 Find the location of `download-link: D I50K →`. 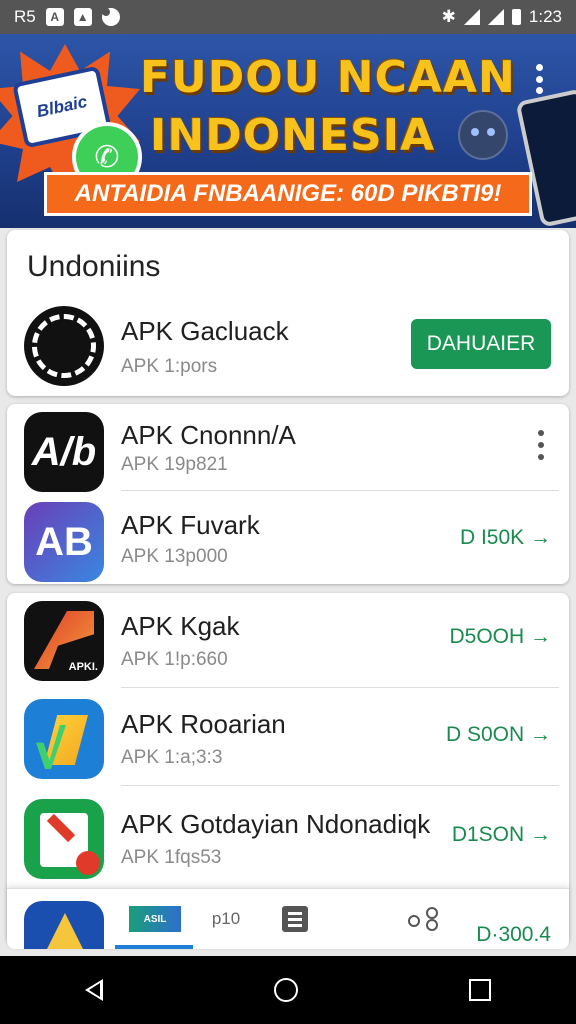

download-link: D I50K → is located at coordinates (505, 538).